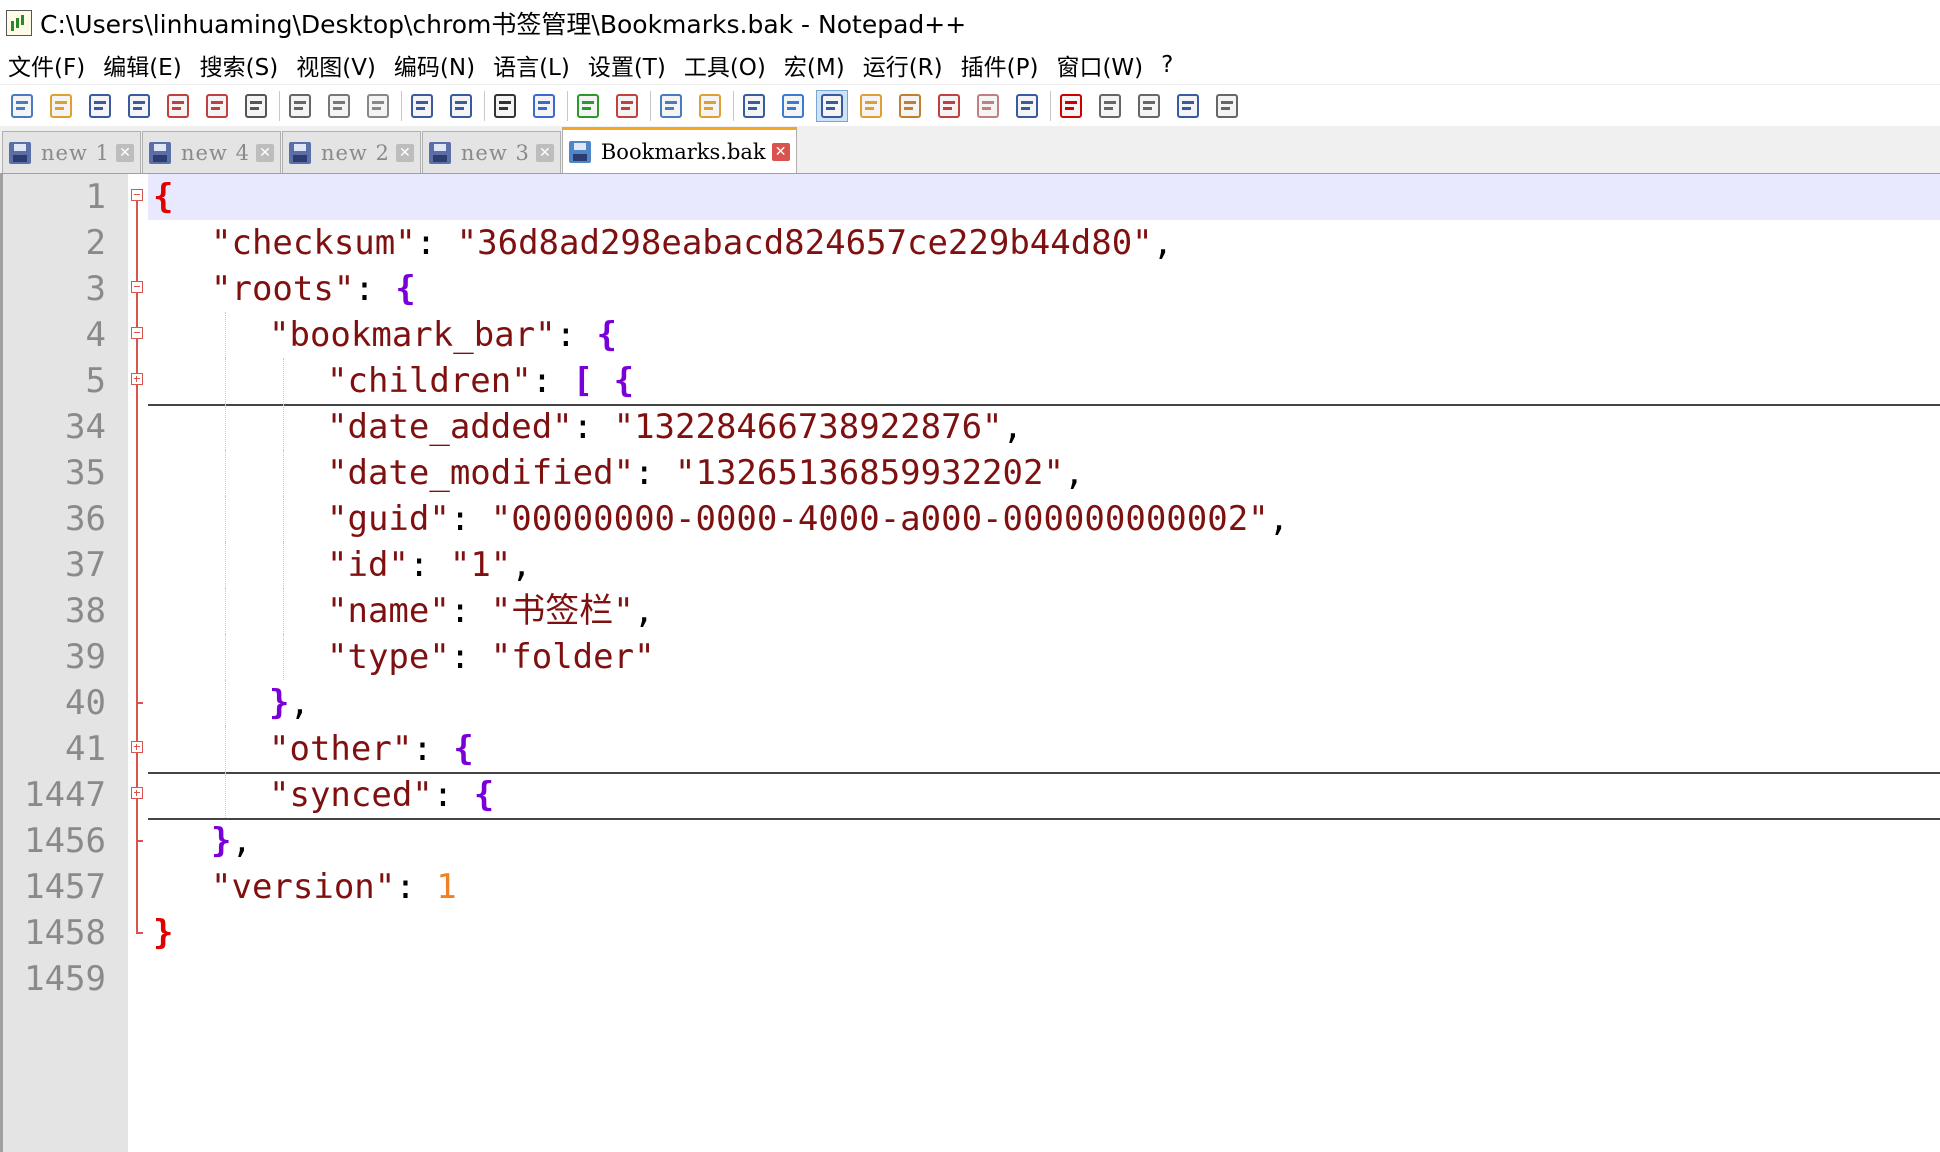 The height and width of the screenshot is (1152, 1940). I want to click on menu-item-10: 插件(P), so click(1000, 65).